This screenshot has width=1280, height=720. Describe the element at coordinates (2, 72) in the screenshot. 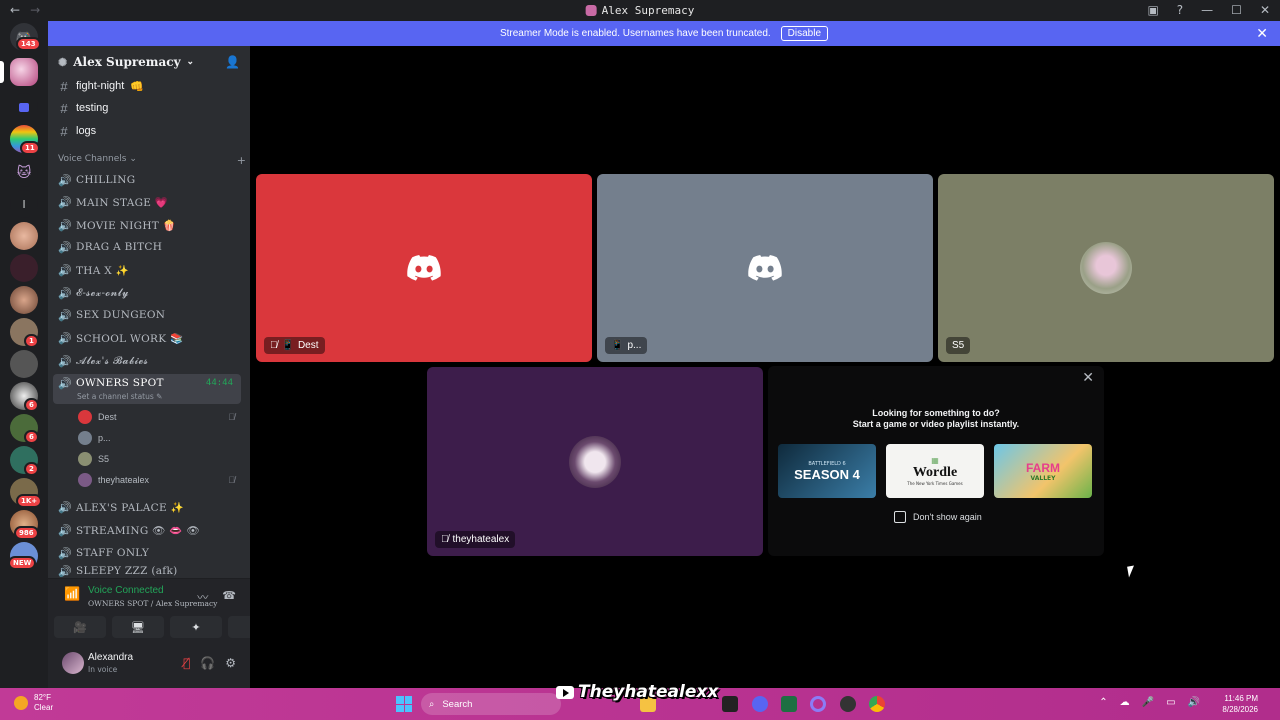

I see `selected-pill` at that location.